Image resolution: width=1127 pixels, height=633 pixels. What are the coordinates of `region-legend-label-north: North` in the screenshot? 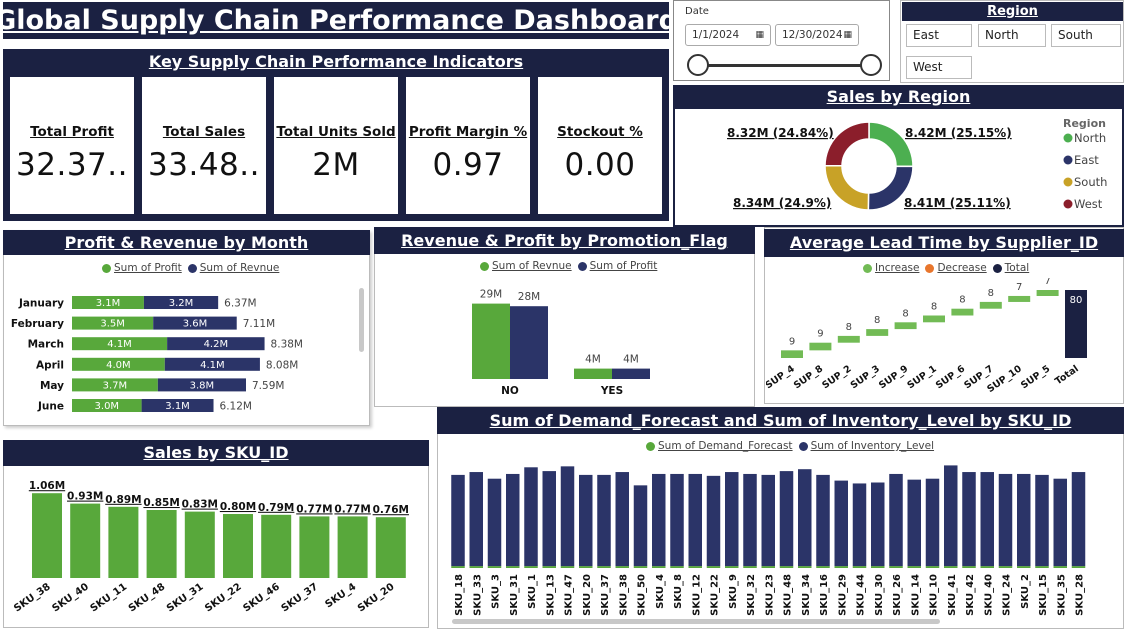 It's located at (1090, 138).